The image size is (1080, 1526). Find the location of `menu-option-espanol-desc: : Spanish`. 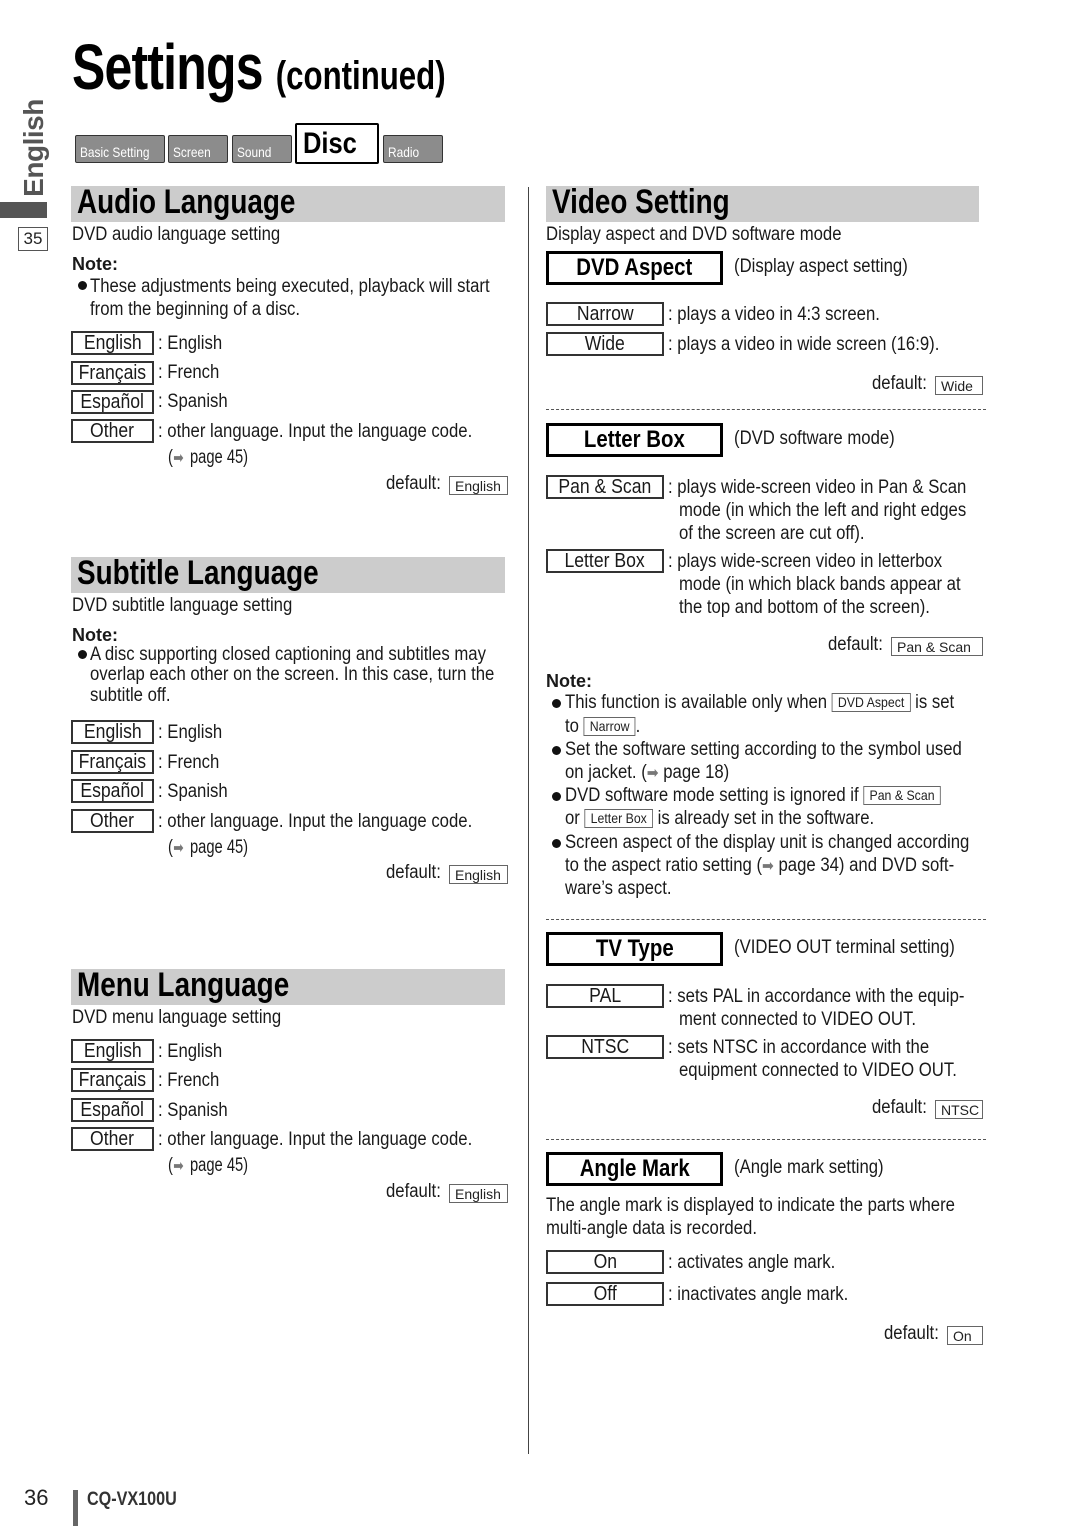

menu-option-espanol-desc: : Spanish is located at coordinates (193, 1110).